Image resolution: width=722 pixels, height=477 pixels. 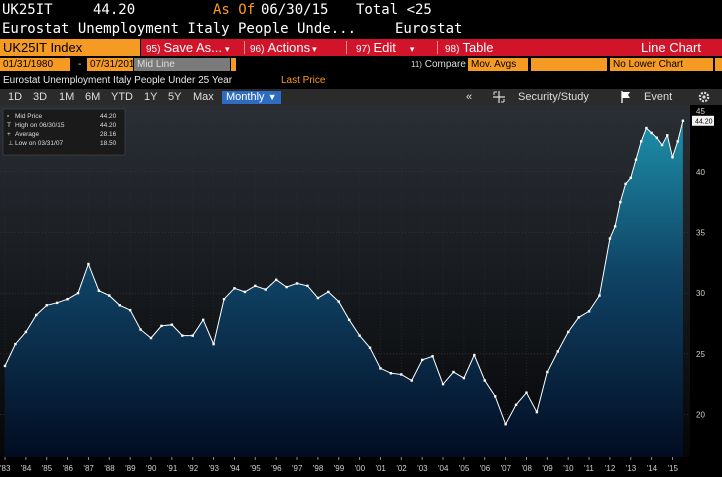 What do you see at coordinates (182, 64) in the screenshot?
I see `chart-mode-select: Mid Line` at bounding box center [182, 64].